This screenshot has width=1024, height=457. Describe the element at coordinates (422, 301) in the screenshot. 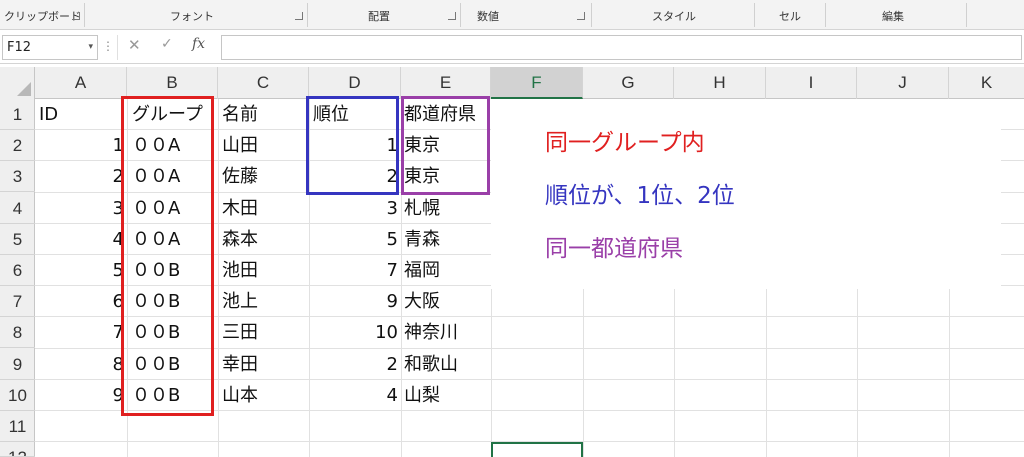

I see `cell-e7: 大阪` at that location.